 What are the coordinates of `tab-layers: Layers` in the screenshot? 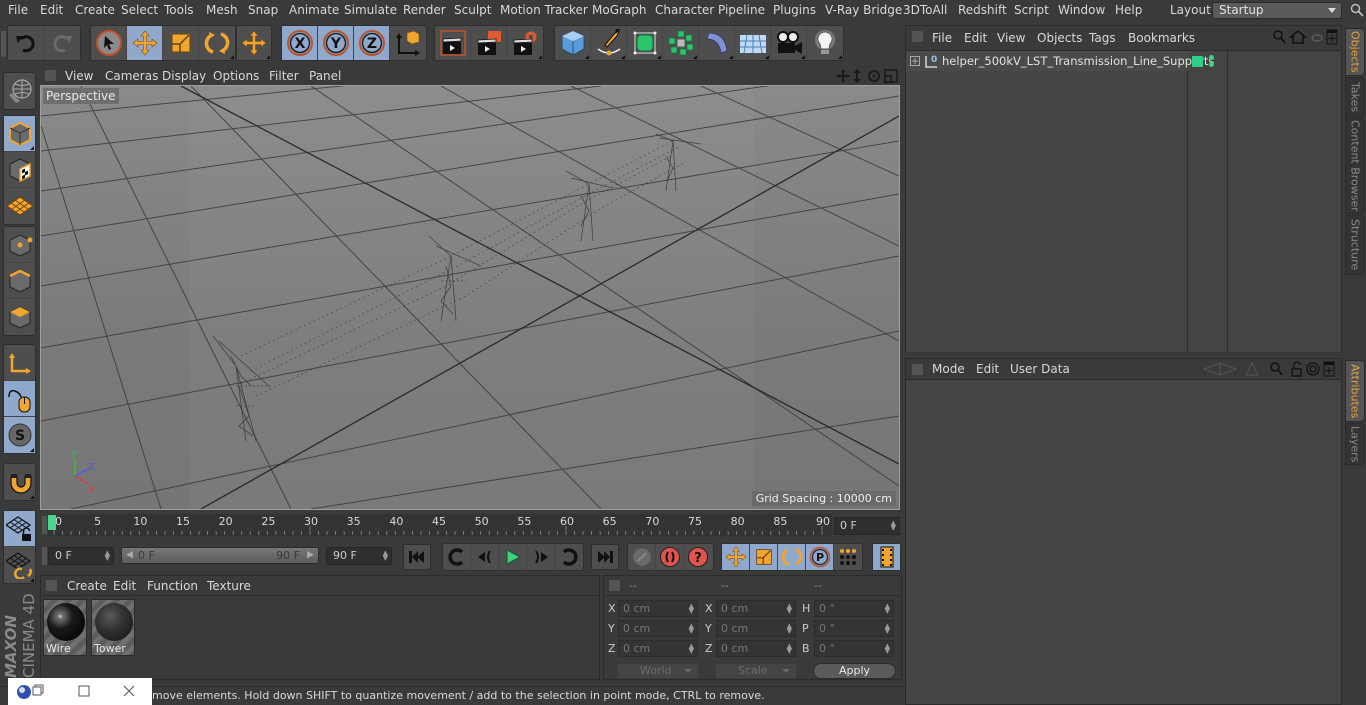 It's located at (1355, 444).